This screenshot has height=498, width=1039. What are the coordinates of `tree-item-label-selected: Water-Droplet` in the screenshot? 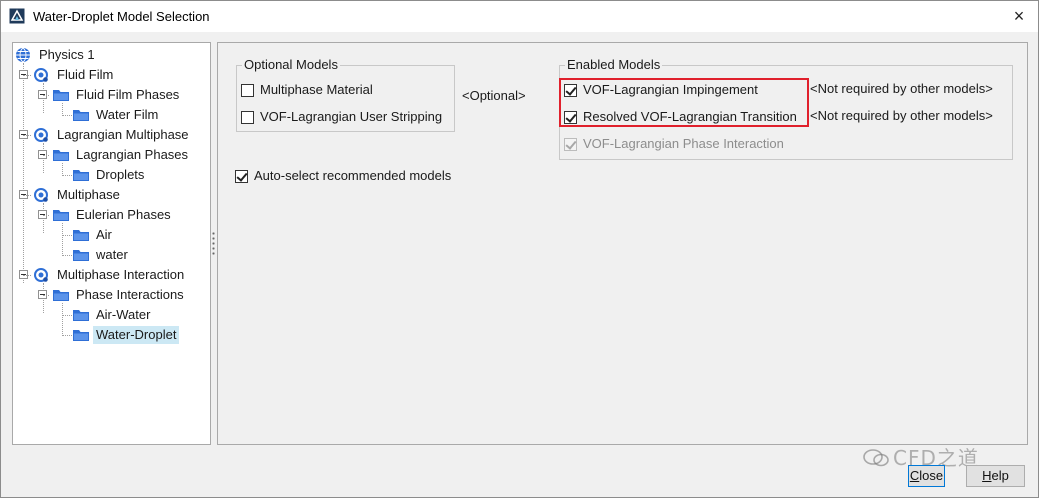 It's located at (136, 335).